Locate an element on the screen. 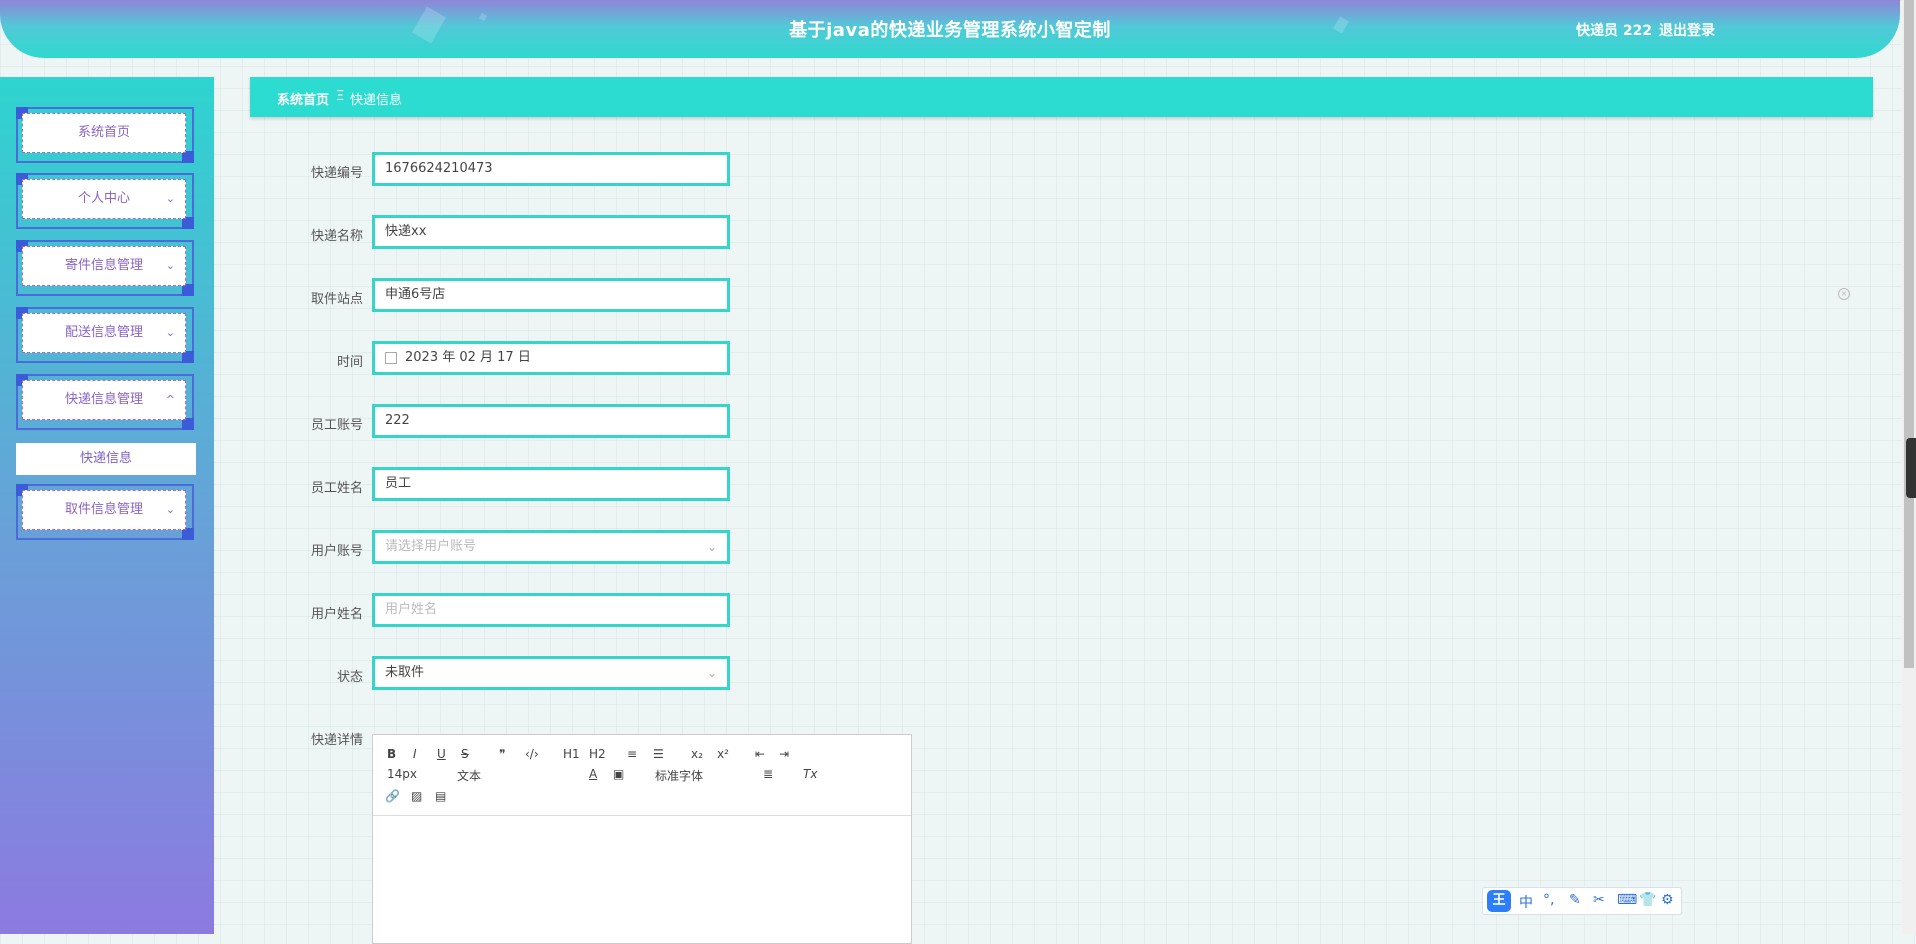 The width and height of the screenshot is (1916, 944). italic-button: I is located at coordinates (415, 754).